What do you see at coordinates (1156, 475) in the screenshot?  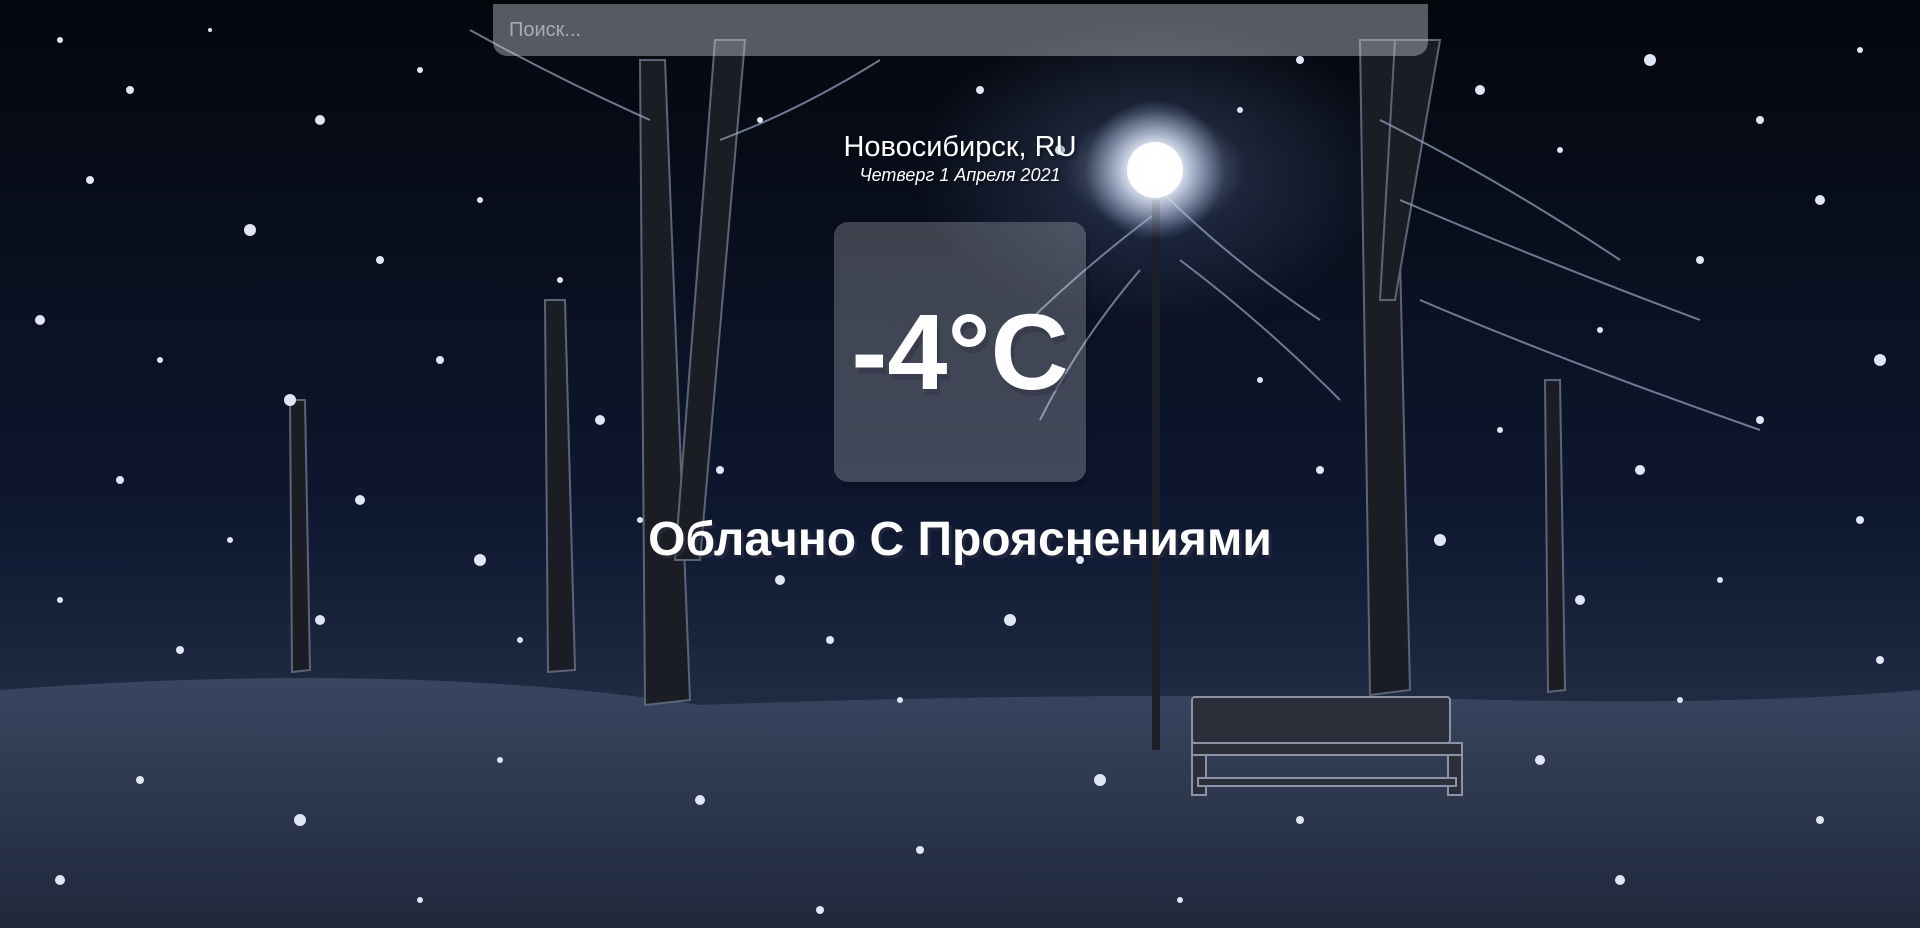 I see `lamp-post` at bounding box center [1156, 475].